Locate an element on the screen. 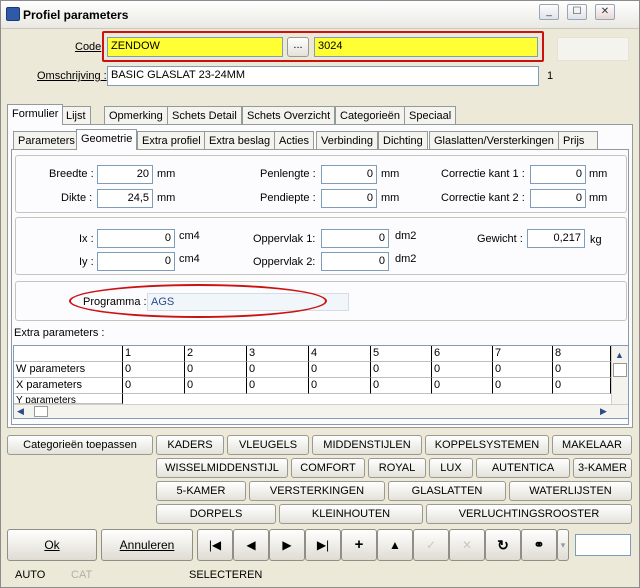 This screenshot has width=640, height=588. tab-formulier: Formulier is located at coordinates (35, 114).